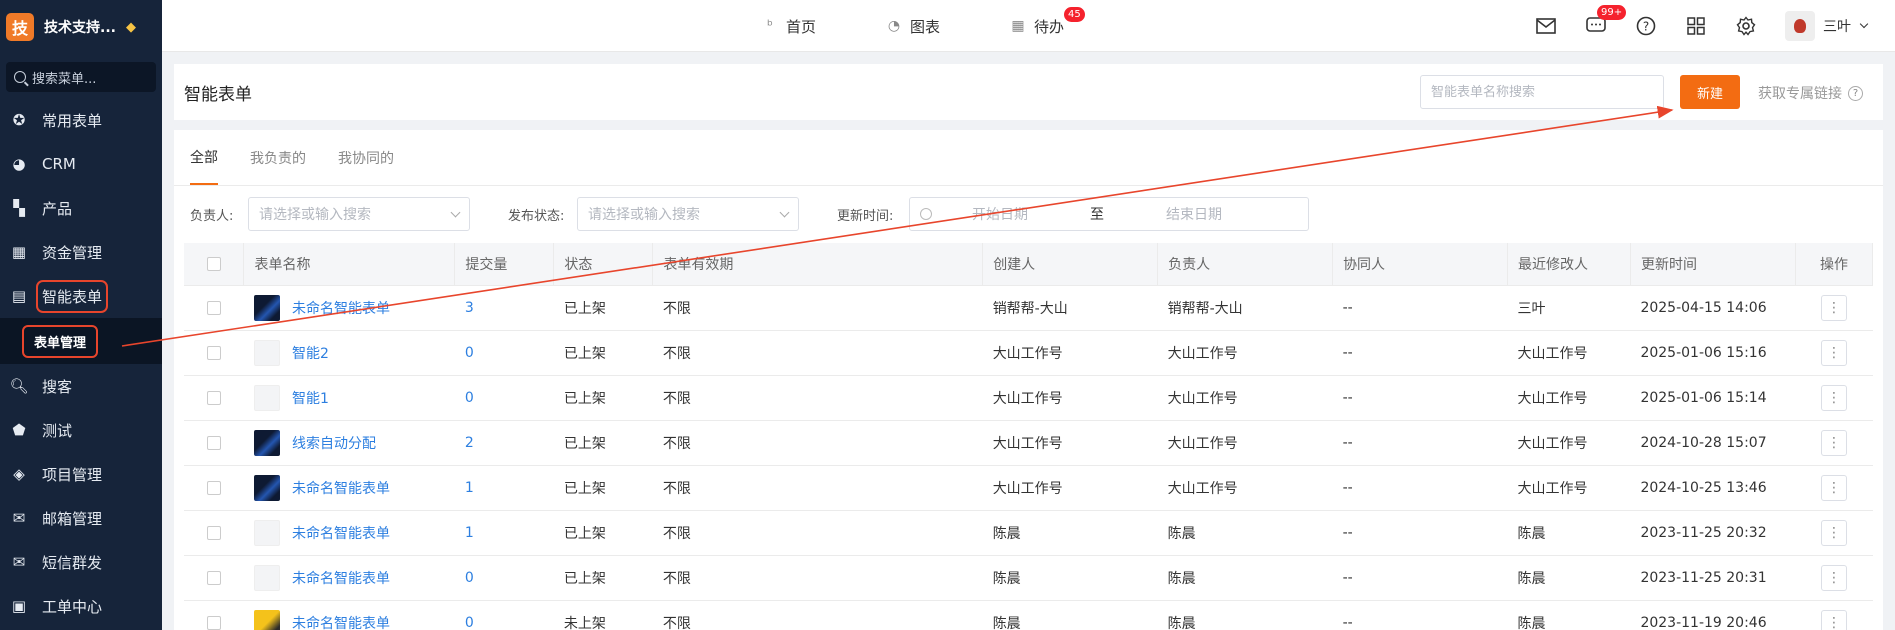 This screenshot has height=630, width=1895. What do you see at coordinates (1827, 26) in the screenshot?
I see `user-menu: 三叶` at bounding box center [1827, 26].